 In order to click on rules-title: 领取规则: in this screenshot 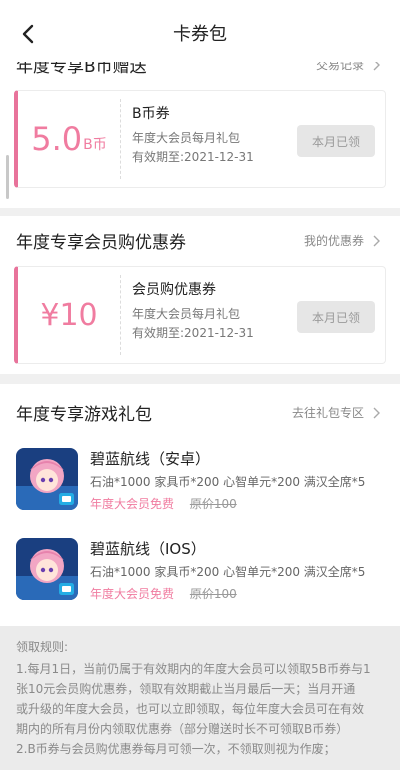, I will do `click(42, 647)`.